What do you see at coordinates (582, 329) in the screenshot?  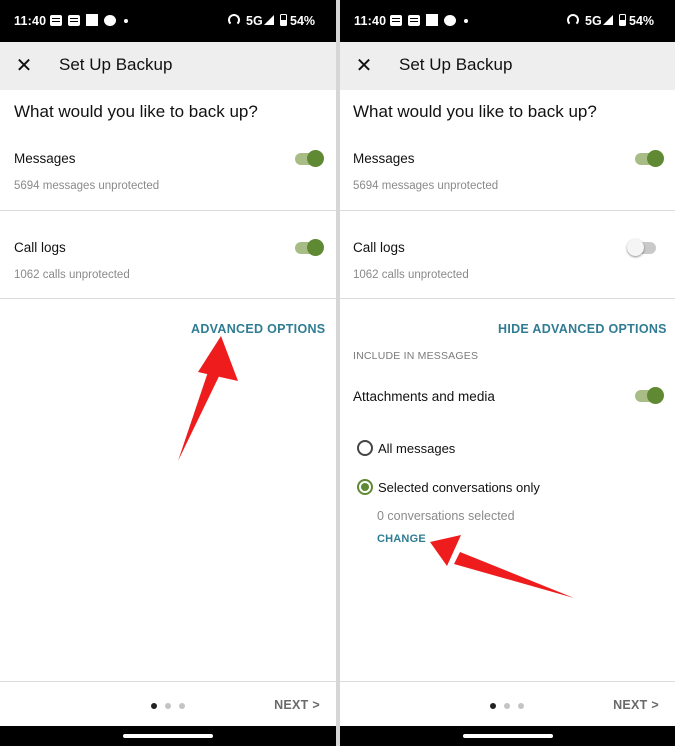 I see `hide-advanced-options-button: HIDE ADVANCED OPTIONS` at bounding box center [582, 329].